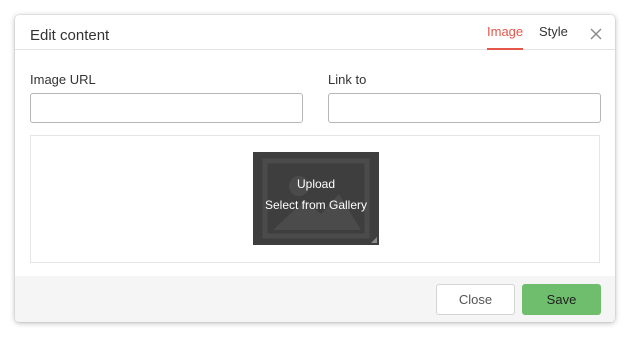 The height and width of the screenshot is (337, 630). I want to click on close-button: Close, so click(475, 299).